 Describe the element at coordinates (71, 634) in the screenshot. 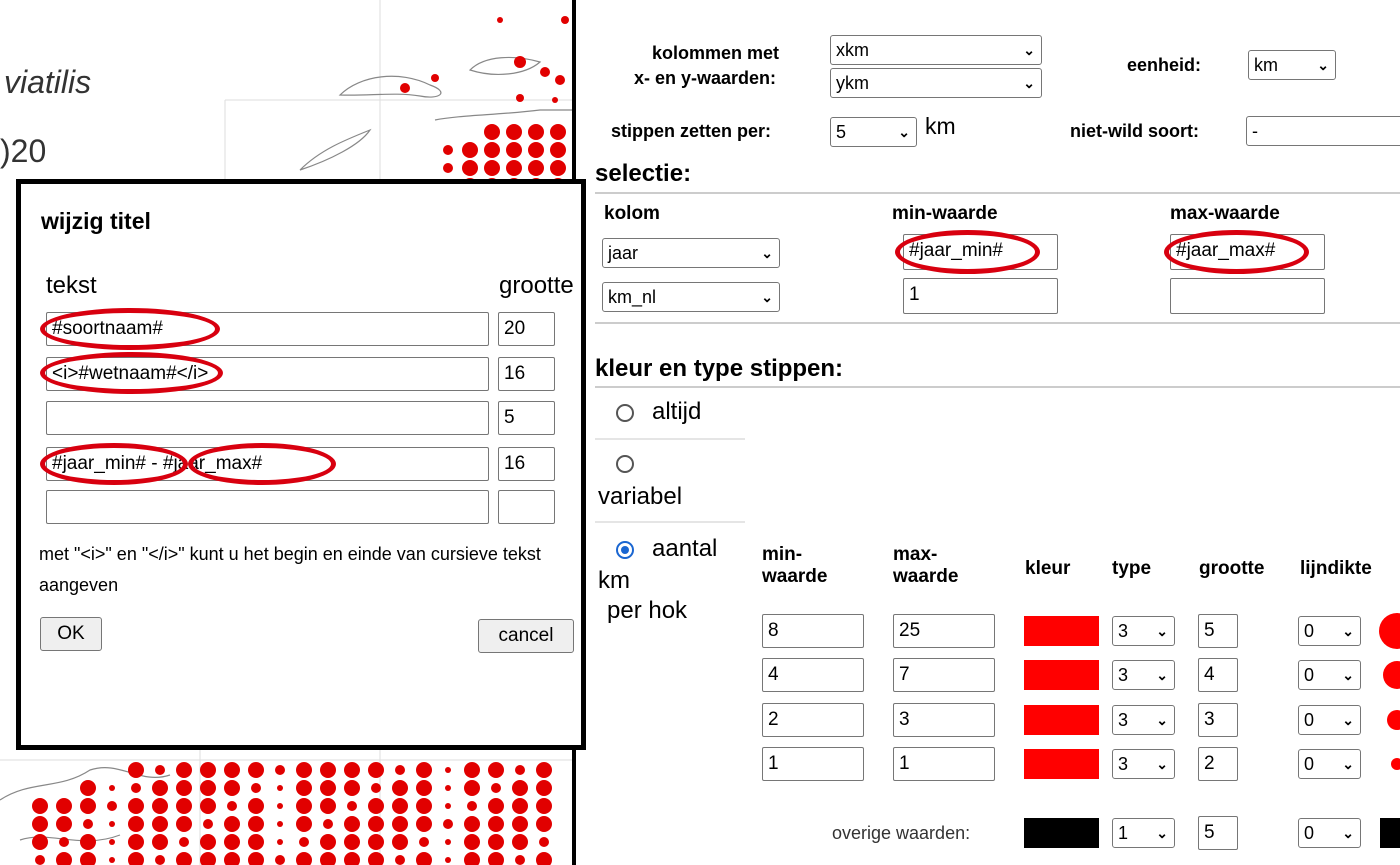

I see `ok-button: OK` at that location.